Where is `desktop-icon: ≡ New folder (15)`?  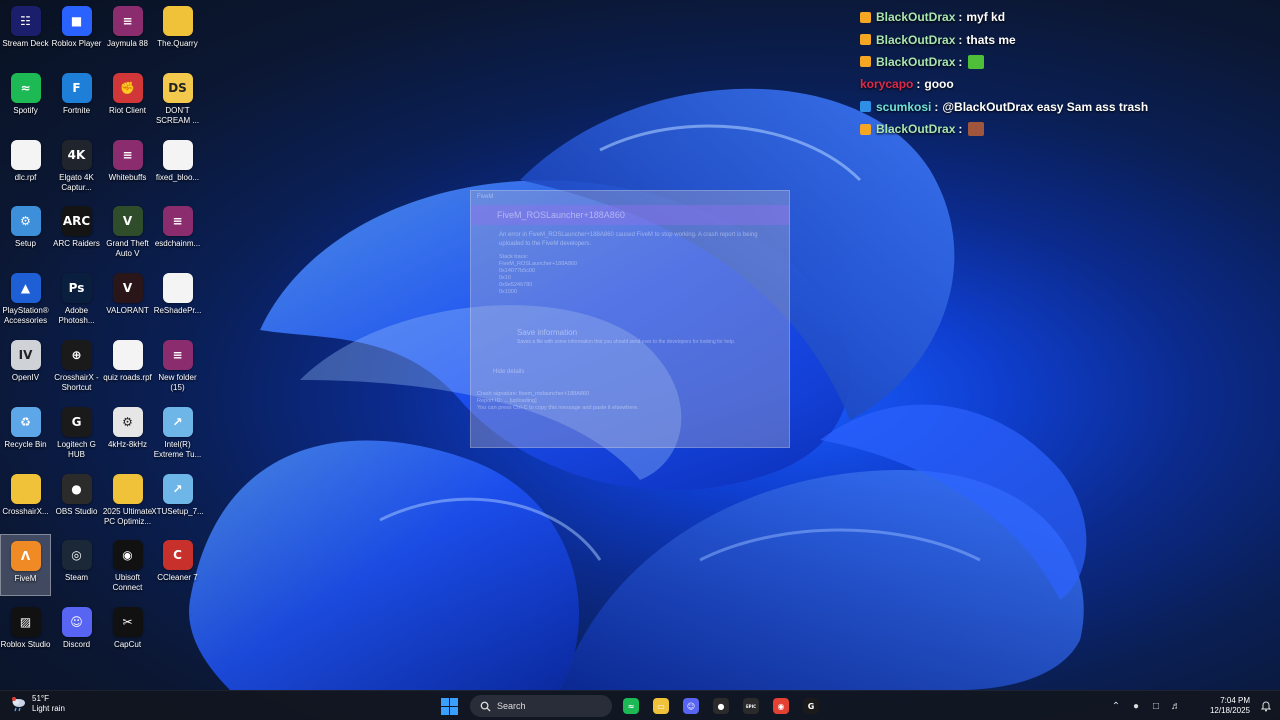
desktop-icon: ≡ New folder (15) is located at coordinates (177, 365).